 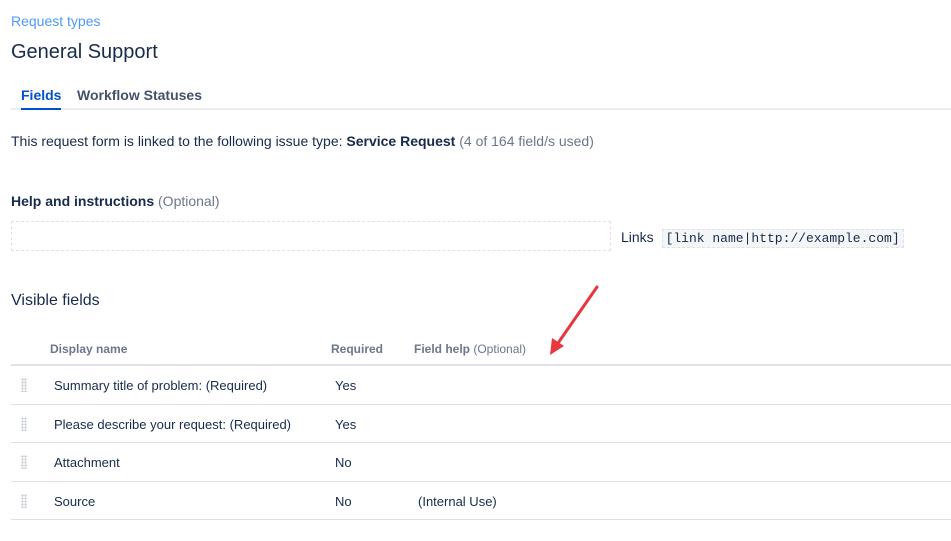 What do you see at coordinates (481, 462) in the screenshot?
I see `table-row: Attachment No` at bounding box center [481, 462].